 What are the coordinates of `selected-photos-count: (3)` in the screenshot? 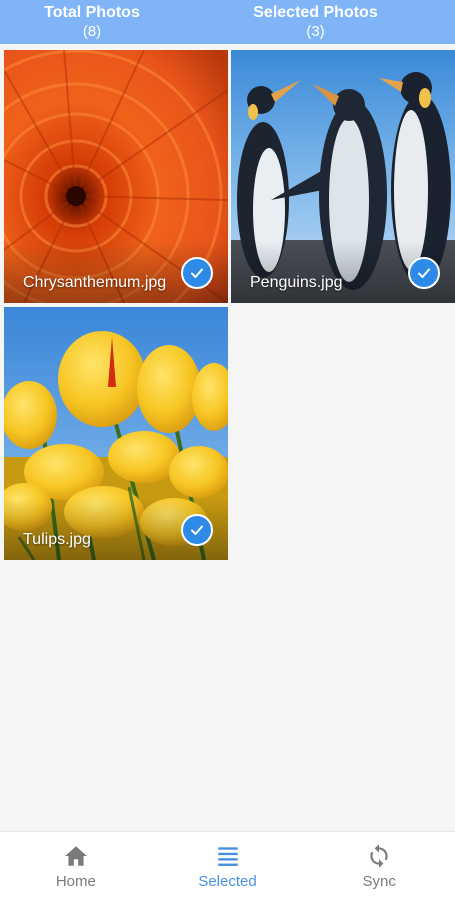 It's located at (315, 31).